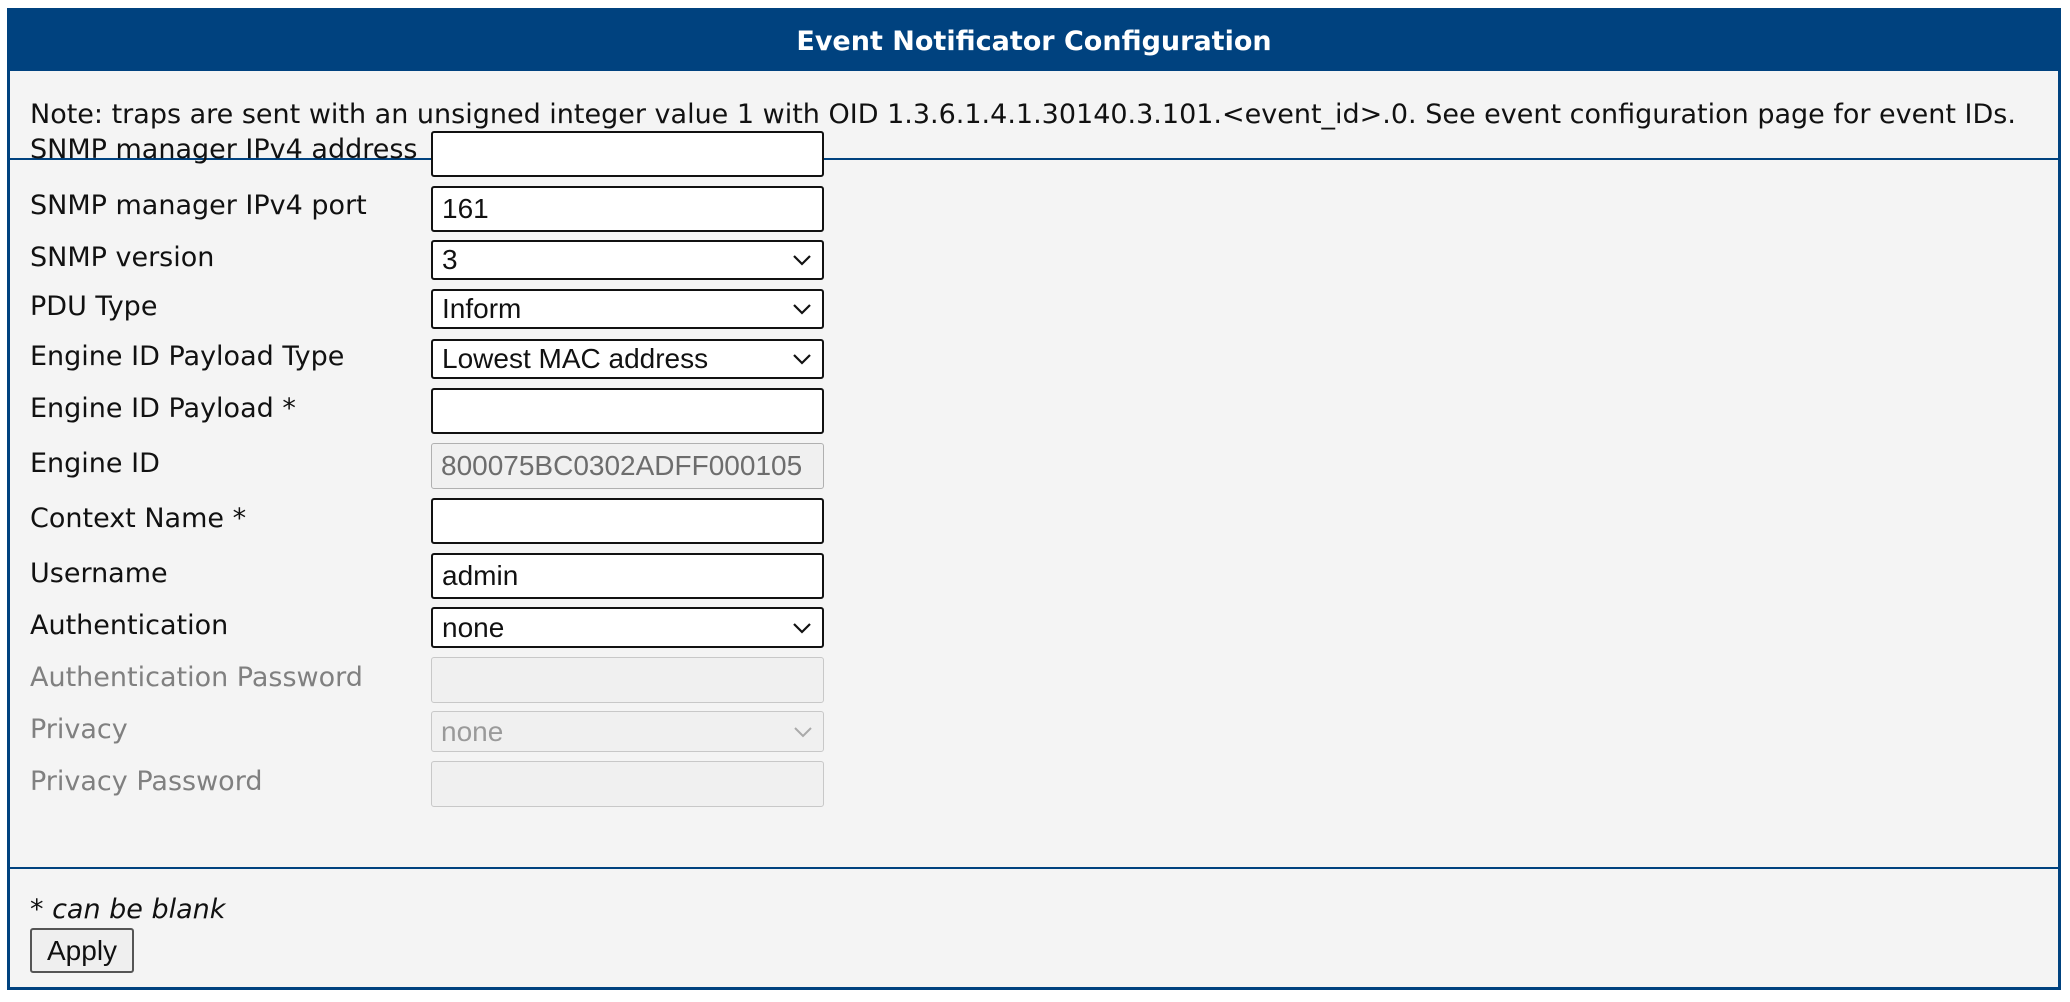  I want to click on privacy-password-input, so click(627, 784).